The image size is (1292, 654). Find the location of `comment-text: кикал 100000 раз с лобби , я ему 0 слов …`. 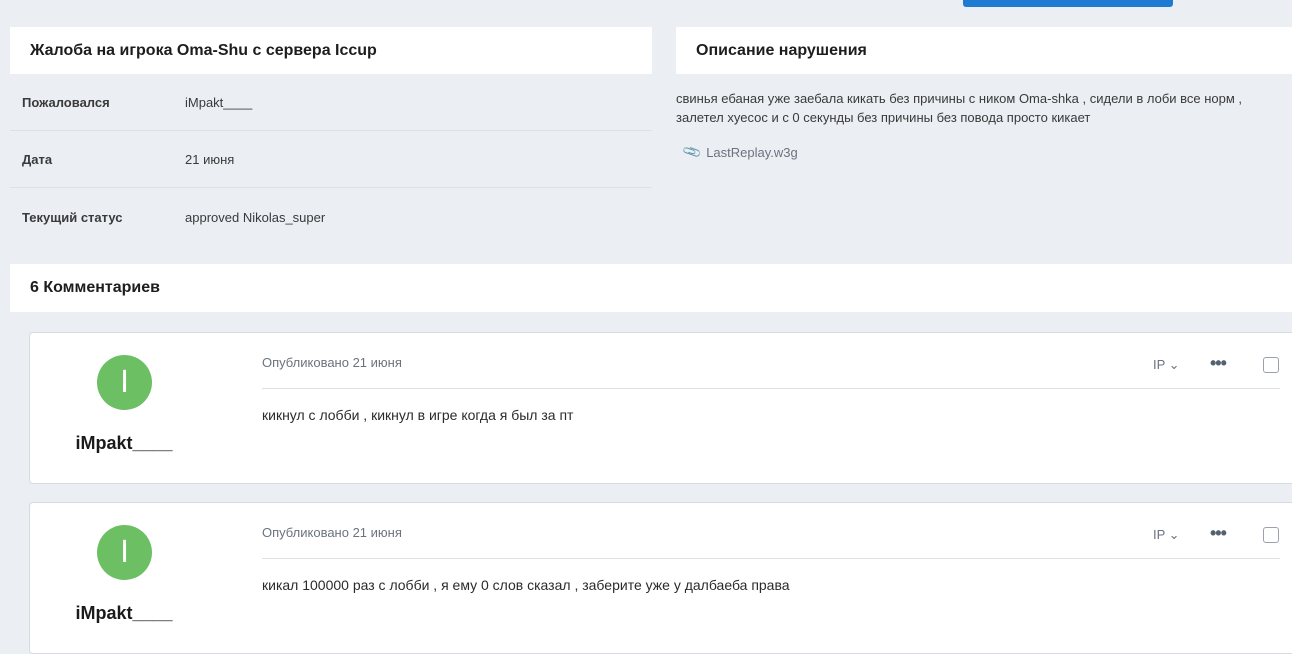

comment-text: кикал 100000 раз с лобби , я ему 0 слов … is located at coordinates (526, 585).